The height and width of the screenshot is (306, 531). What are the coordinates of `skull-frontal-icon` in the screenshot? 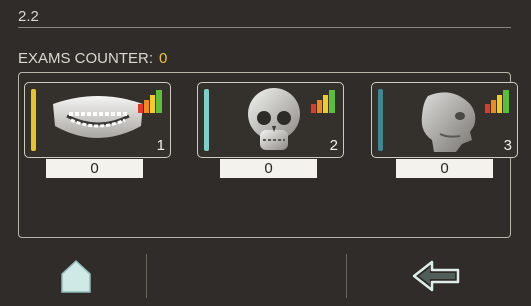 It's located at (274, 119).